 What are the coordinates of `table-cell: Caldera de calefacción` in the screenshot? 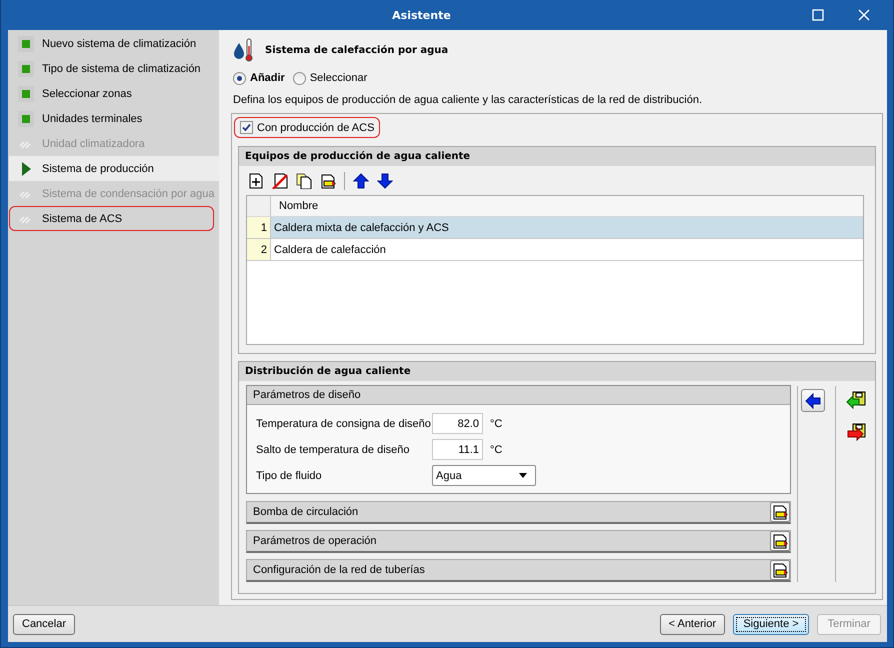 It's located at (567, 249).